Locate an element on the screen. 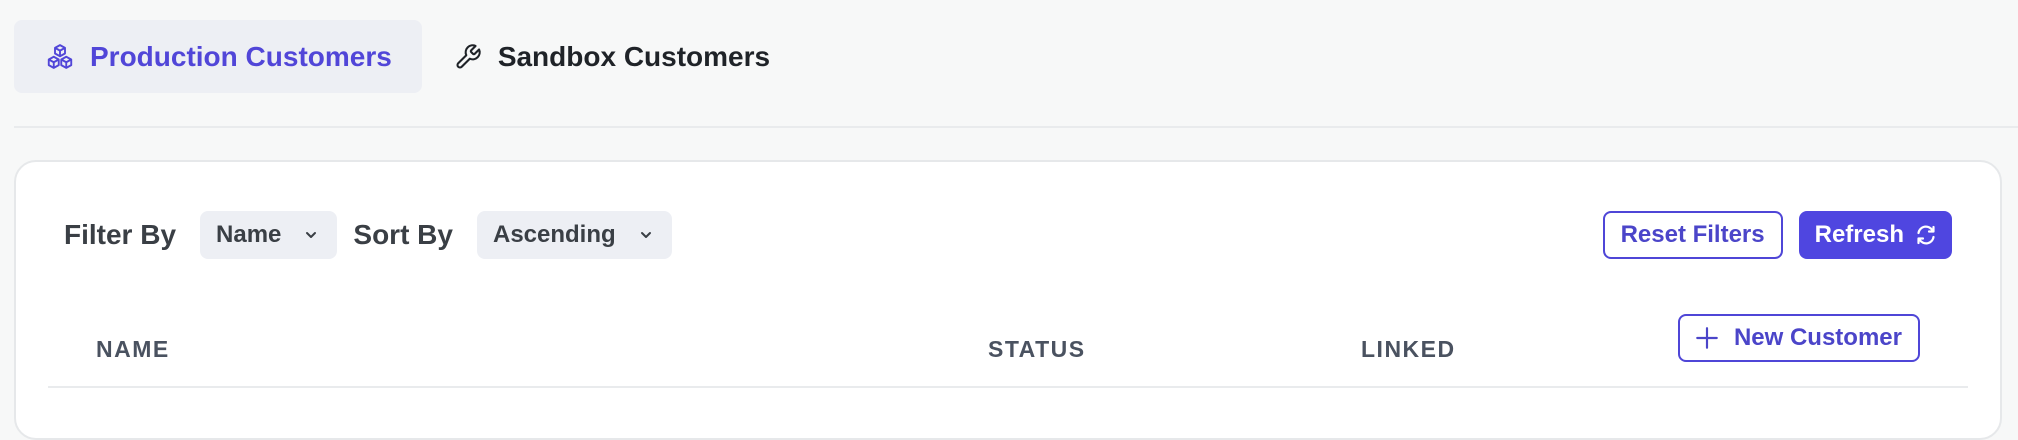  filter-by-value: Name is located at coordinates (249, 234).